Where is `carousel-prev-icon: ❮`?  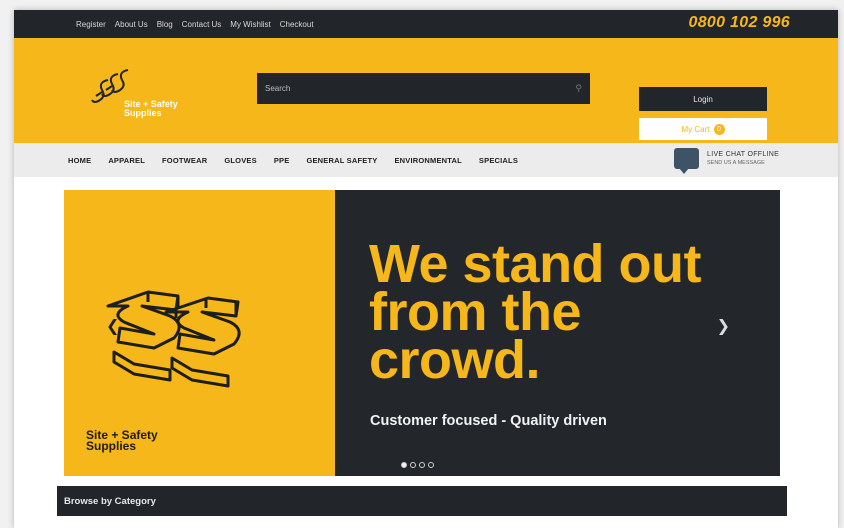 carousel-prev-icon: ❮ is located at coordinates (112, 326).